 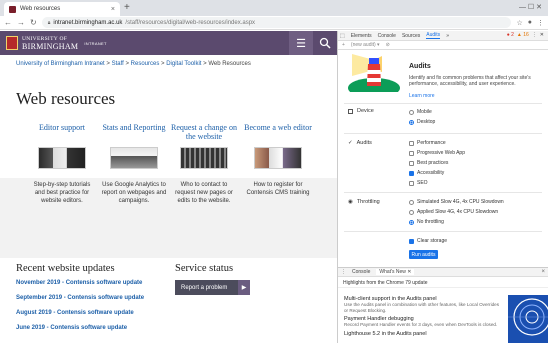 What do you see at coordinates (204, 134) in the screenshot?
I see `card-title: Request a change on the website` at bounding box center [204, 134].